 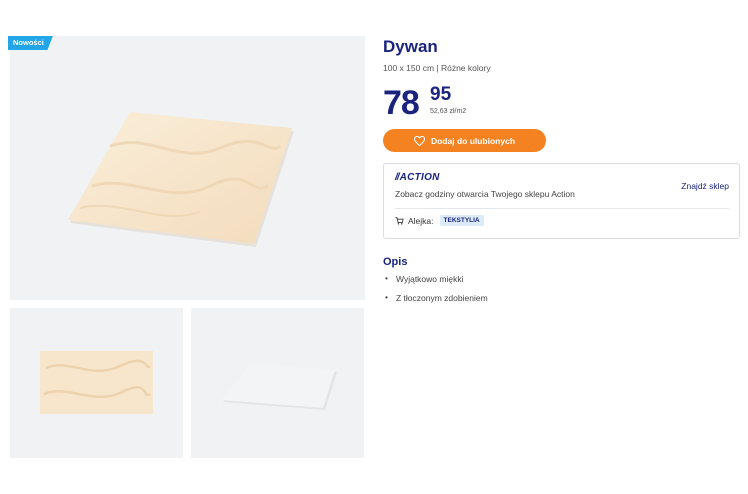 I want to click on aisle-info: Alejka: TEKSTYLIA, so click(x=439, y=220).